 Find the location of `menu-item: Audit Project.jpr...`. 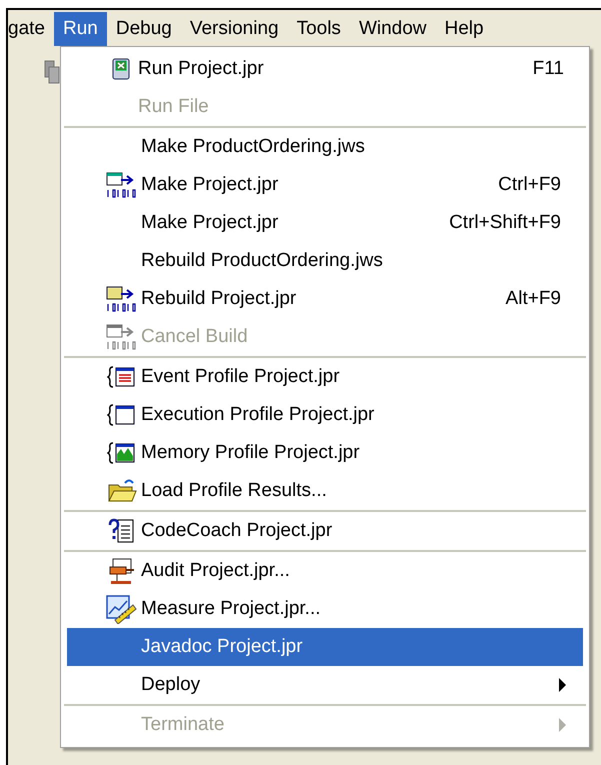

menu-item: Audit Project.jpr... is located at coordinates (325, 571).